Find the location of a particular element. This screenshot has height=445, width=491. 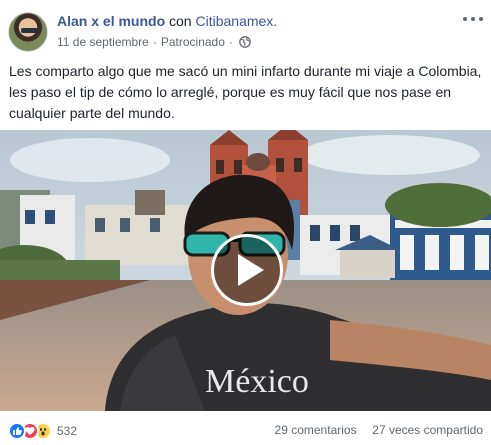

engagement-stats: 29 comentarios 27 veces compartido is located at coordinates (379, 430).